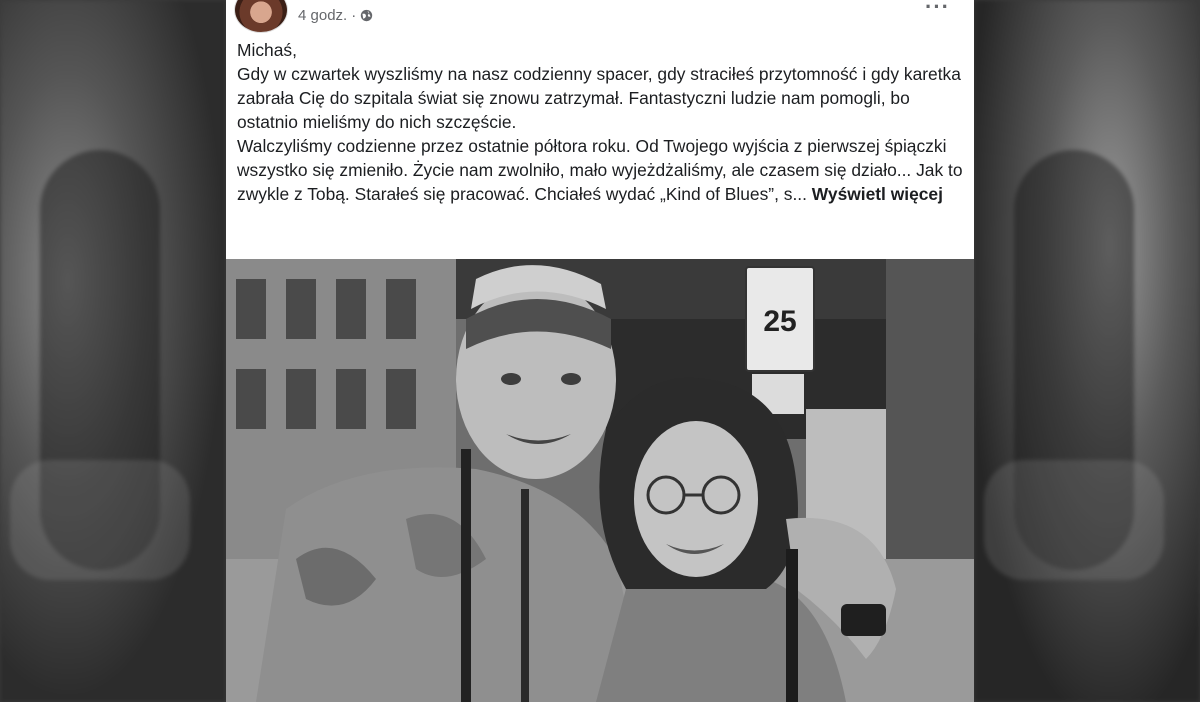 This screenshot has width=1200, height=702. What do you see at coordinates (261, 16) in the screenshot?
I see `author-avatar` at bounding box center [261, 16].